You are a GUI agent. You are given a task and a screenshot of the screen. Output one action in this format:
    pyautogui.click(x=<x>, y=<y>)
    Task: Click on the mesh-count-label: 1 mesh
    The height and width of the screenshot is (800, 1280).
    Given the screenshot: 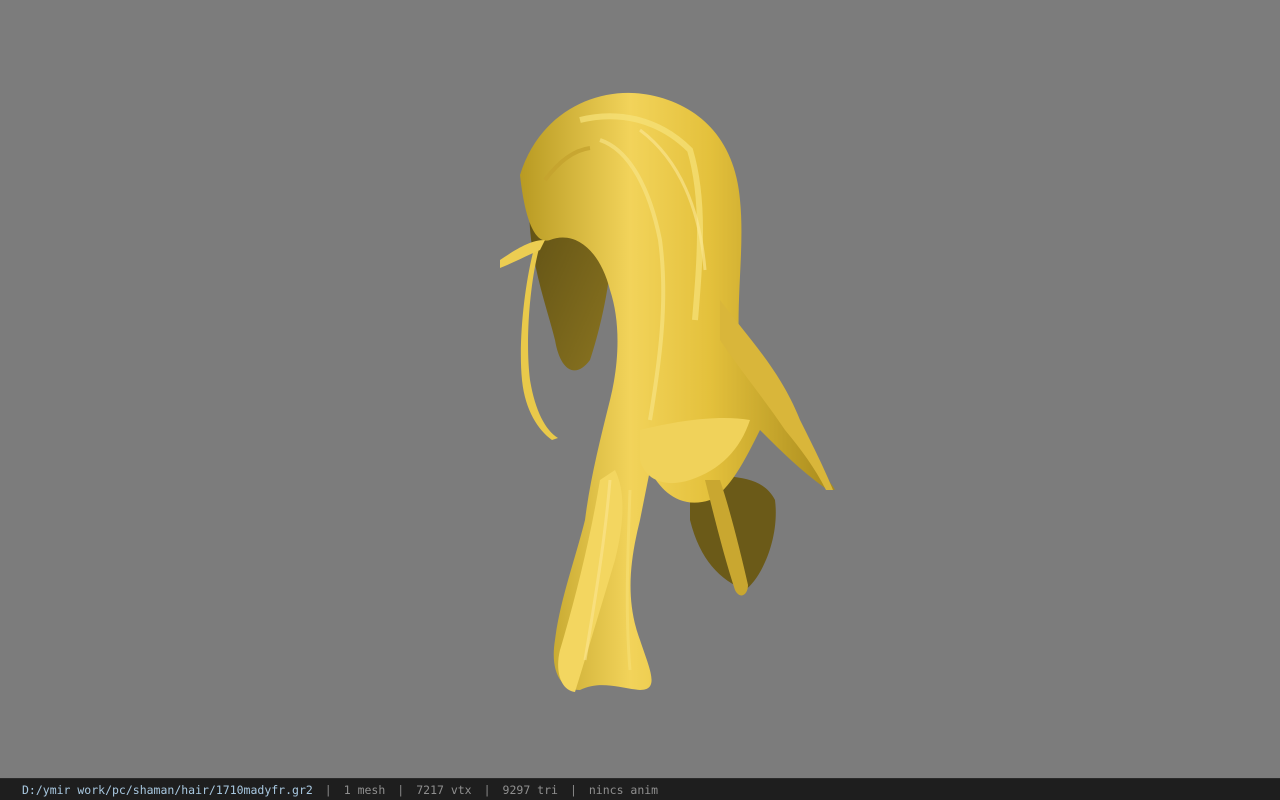 What is the action you would take?
    pyautogui.click(x=364, y=789)
    